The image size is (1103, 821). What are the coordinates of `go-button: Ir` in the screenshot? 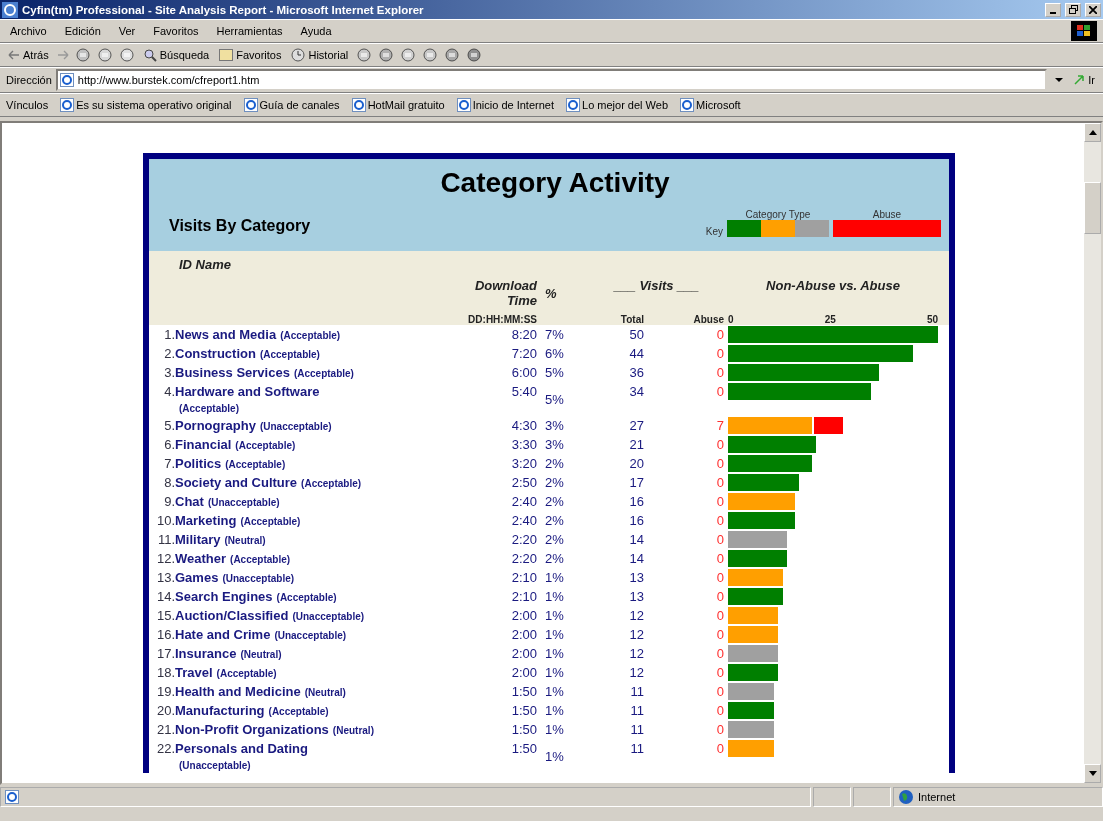 It's located at (1084, 80).